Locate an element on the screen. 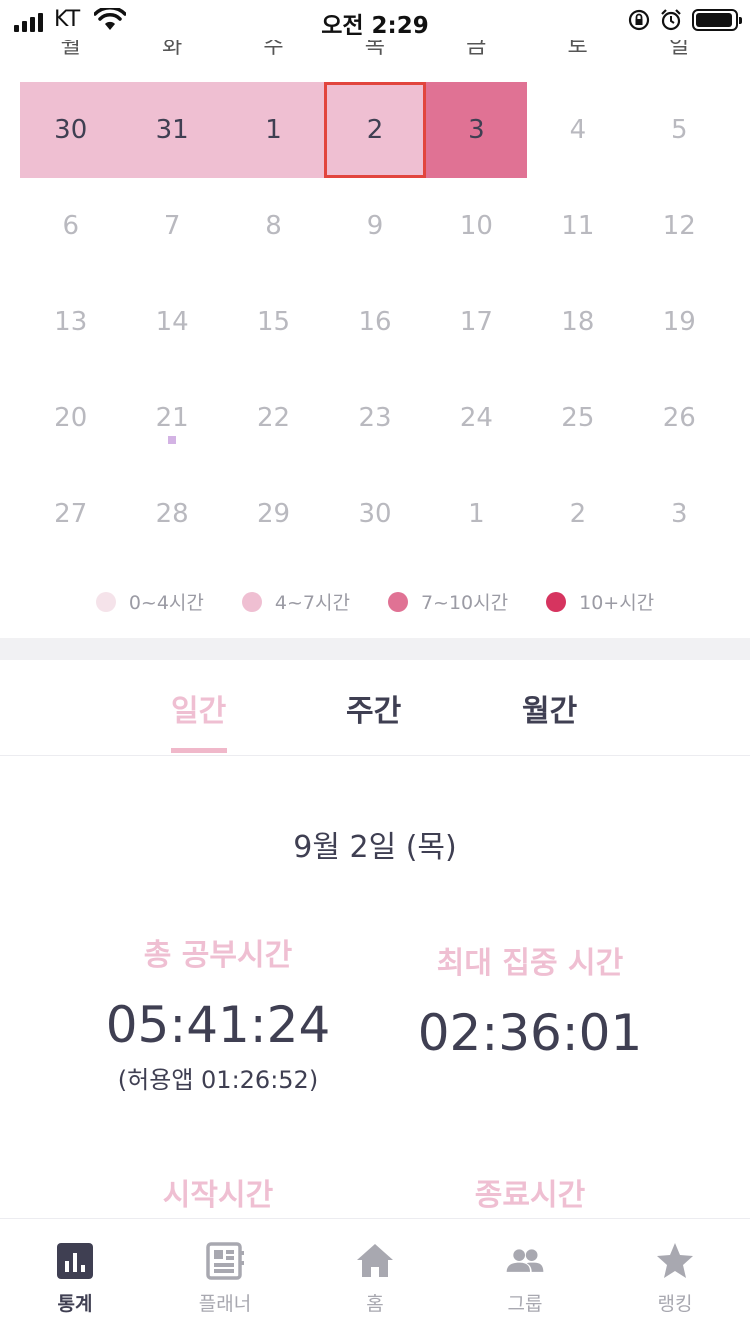  section-divider is located at coordinates (375, 649).